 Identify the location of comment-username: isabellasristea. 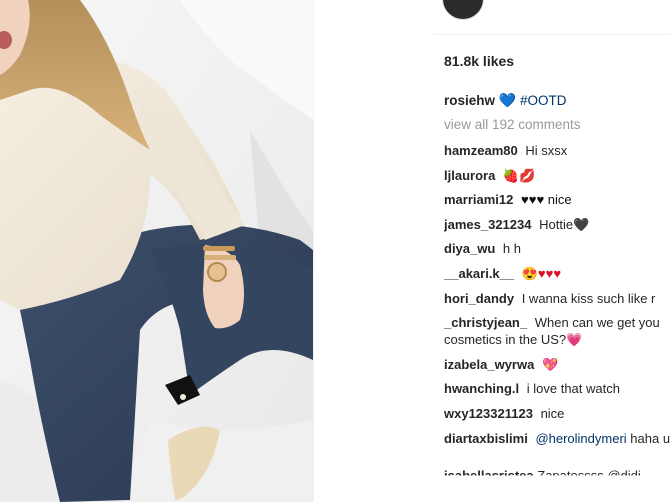
(489, 472).